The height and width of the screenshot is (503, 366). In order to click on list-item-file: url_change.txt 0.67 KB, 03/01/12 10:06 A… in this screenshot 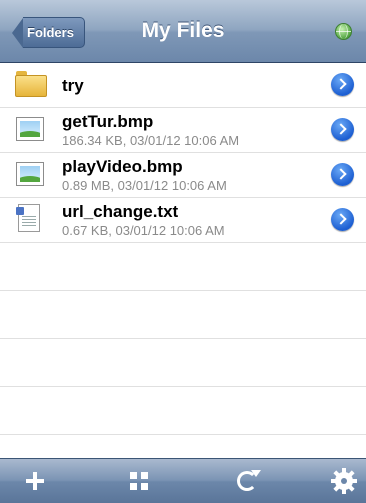, I will do `click(183, 220)`.